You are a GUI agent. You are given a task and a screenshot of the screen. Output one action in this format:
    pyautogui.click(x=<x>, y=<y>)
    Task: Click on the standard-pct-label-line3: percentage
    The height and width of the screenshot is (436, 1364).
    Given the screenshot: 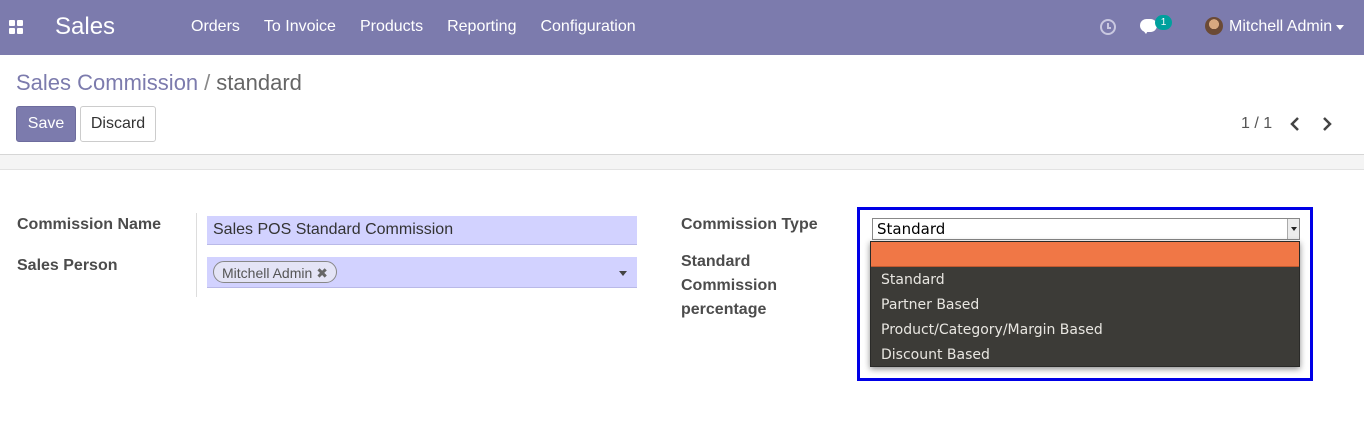 What is the action you would take?
    pyautogui.click(x=724, y=309)
    